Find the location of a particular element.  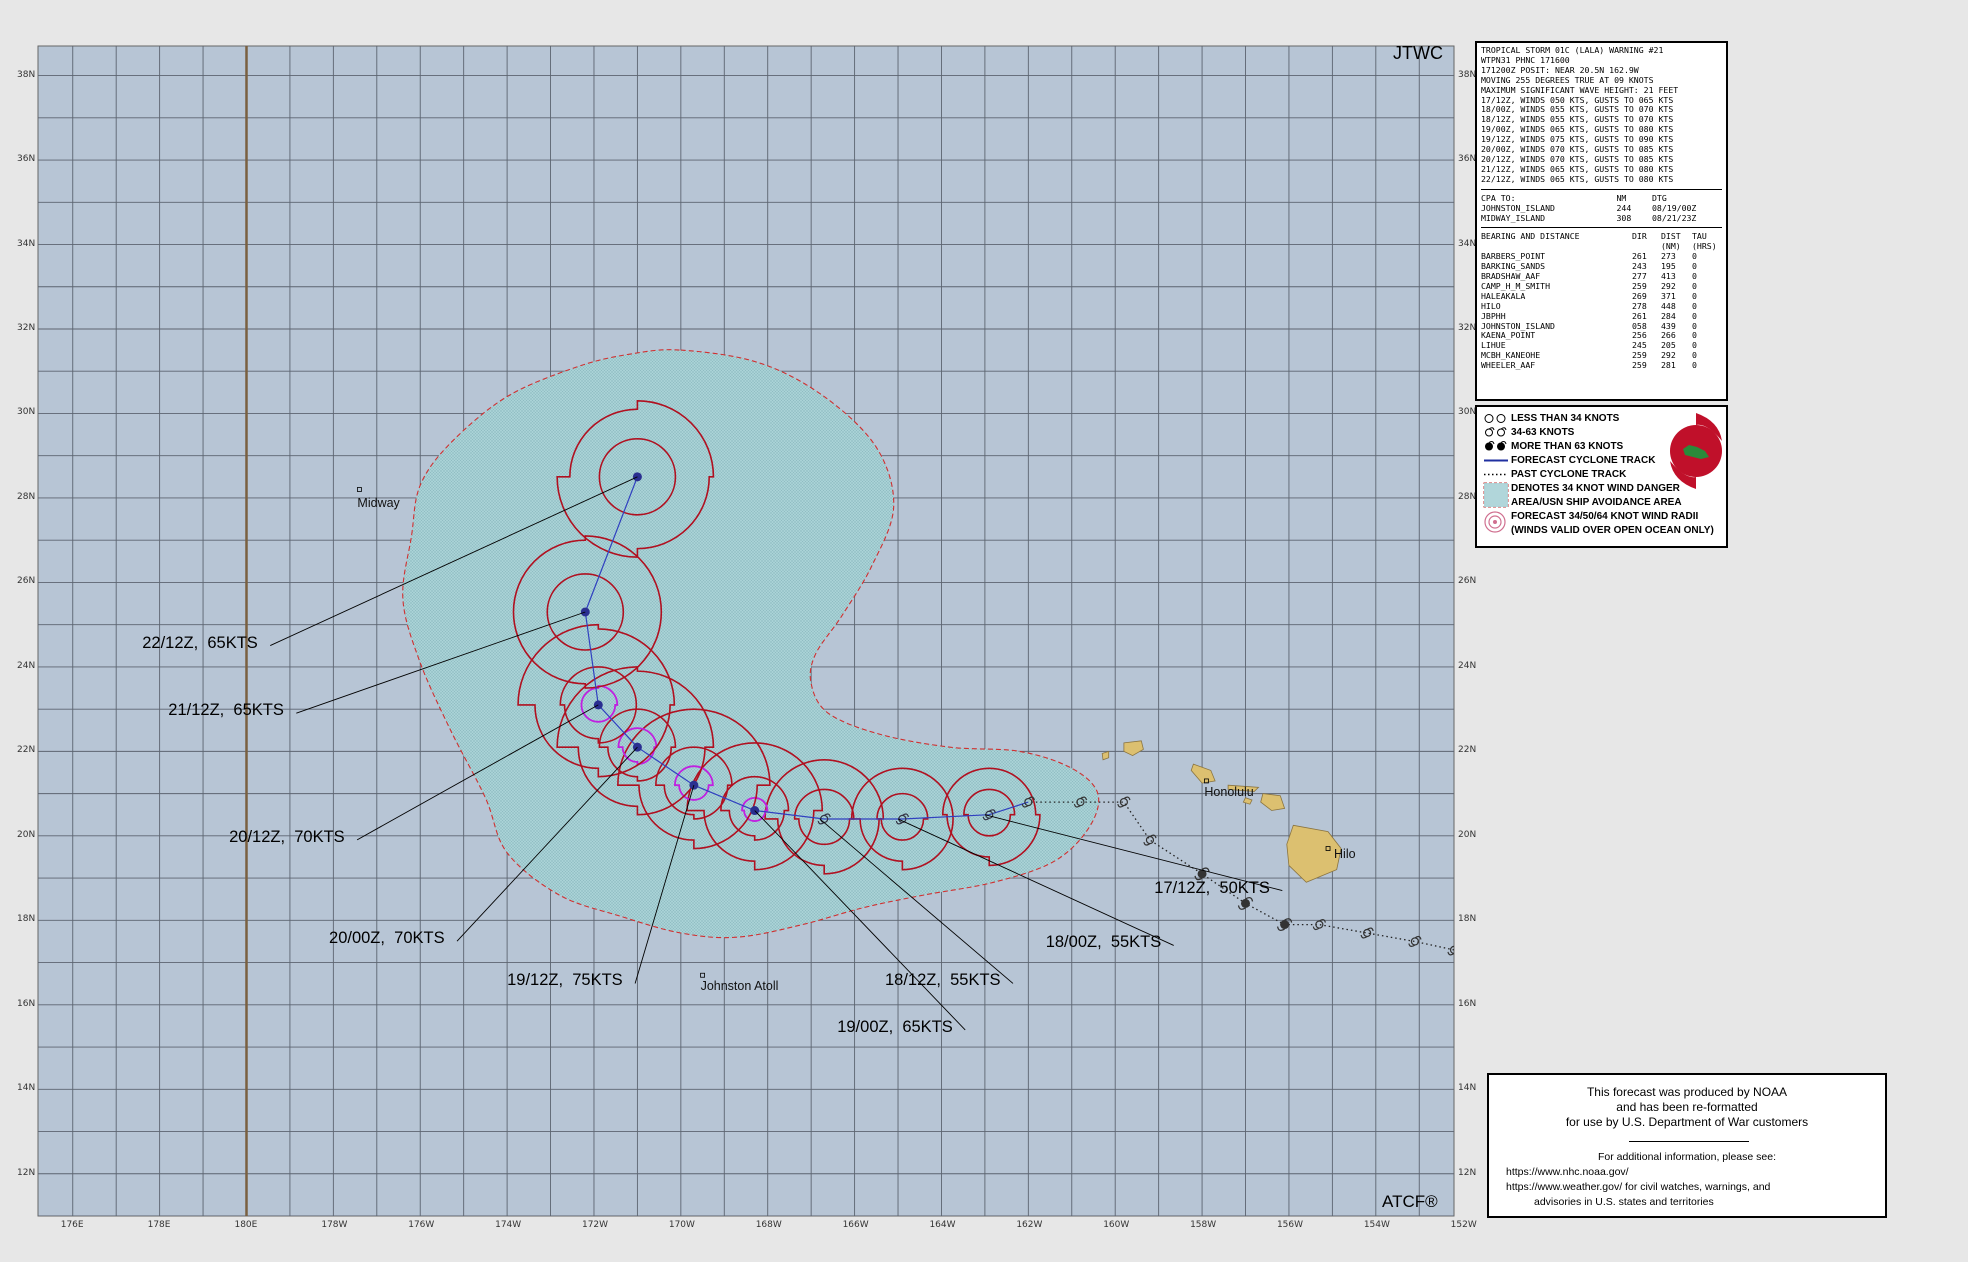

agency-mark: JTWC is located at coordinates (1418, 53).